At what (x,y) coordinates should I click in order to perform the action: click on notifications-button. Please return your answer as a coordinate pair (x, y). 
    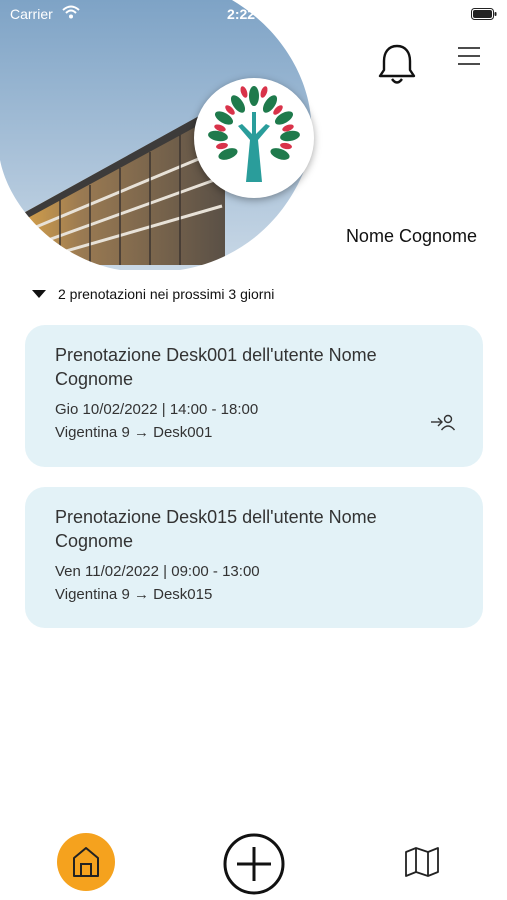
    Looking at the image, I should click on (397, 65).